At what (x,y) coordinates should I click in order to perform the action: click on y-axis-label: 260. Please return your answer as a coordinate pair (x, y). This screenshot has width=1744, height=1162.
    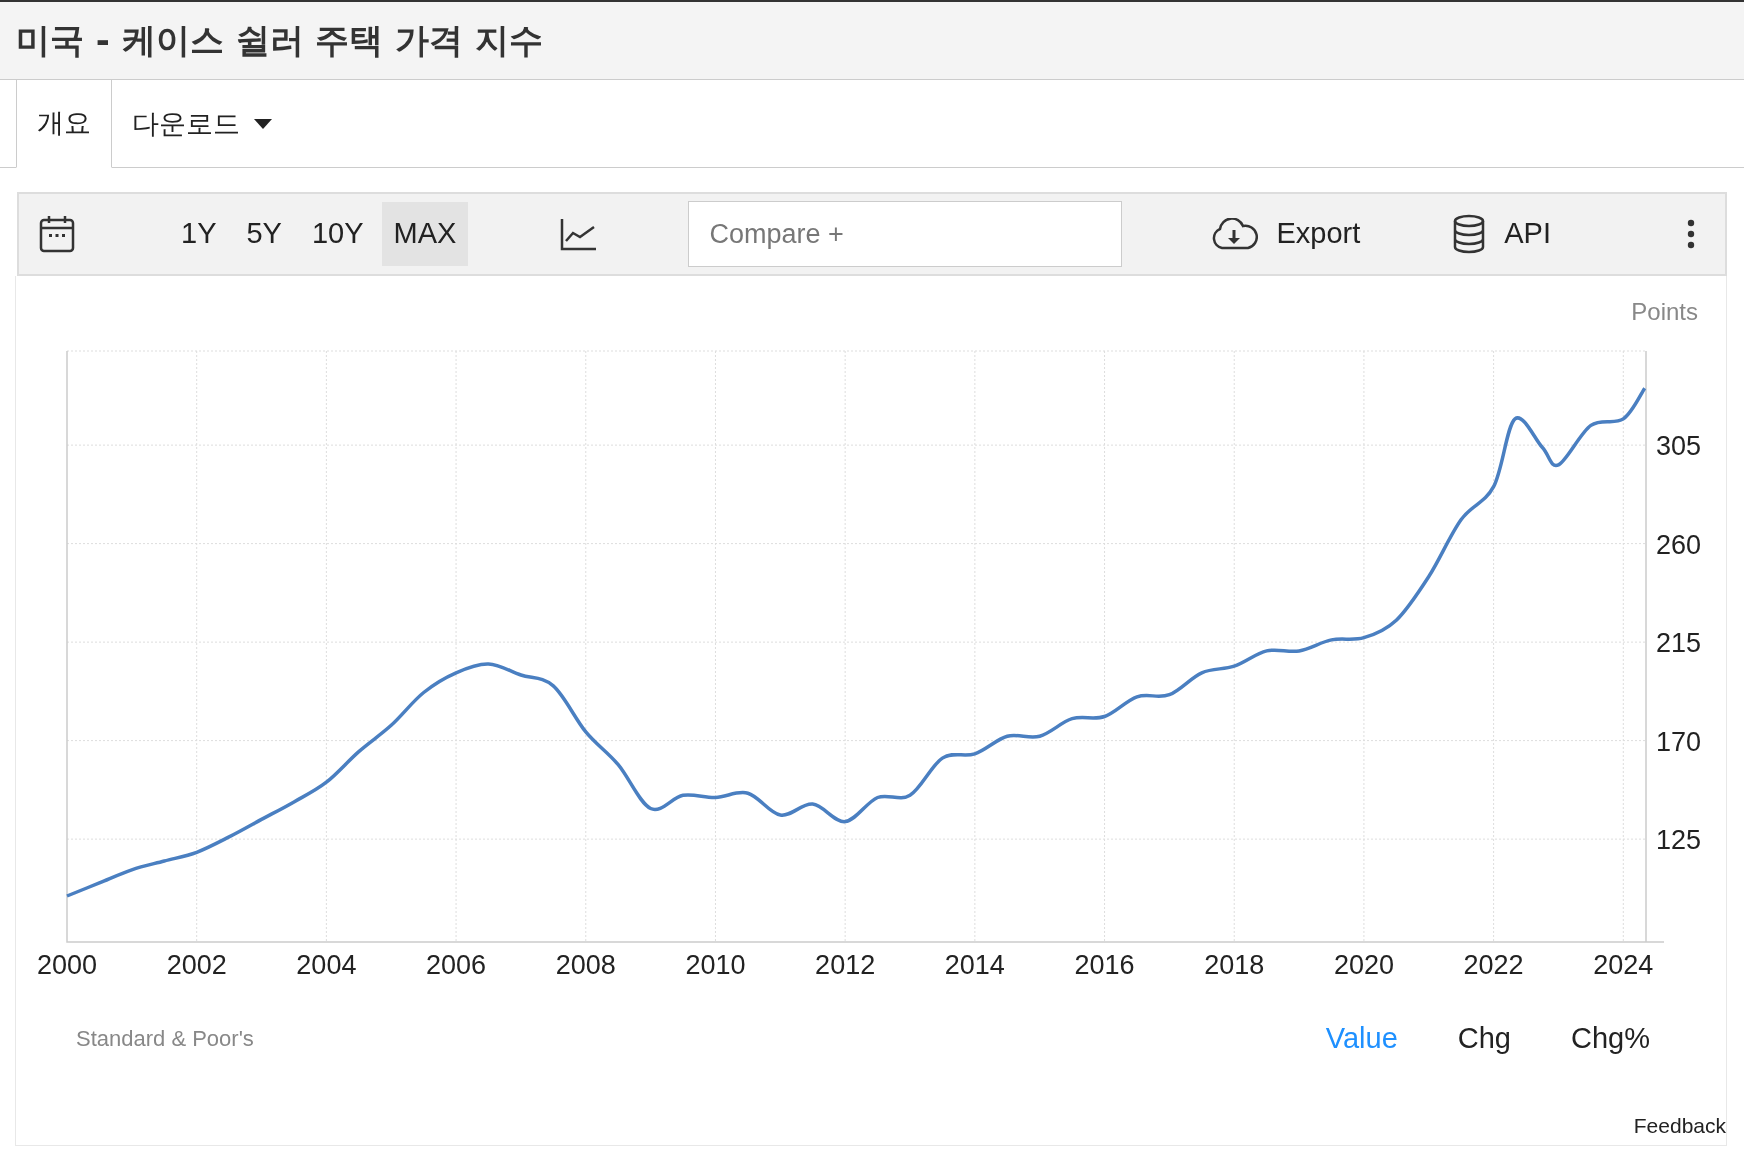
    Looking at the image, I should click on (1679, 544).